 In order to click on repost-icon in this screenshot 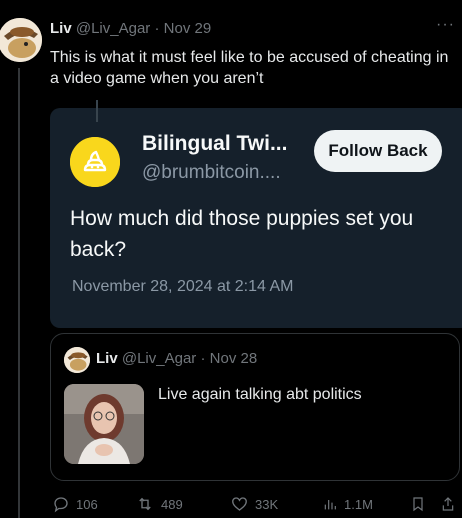, I will do `click(145, 504)`.